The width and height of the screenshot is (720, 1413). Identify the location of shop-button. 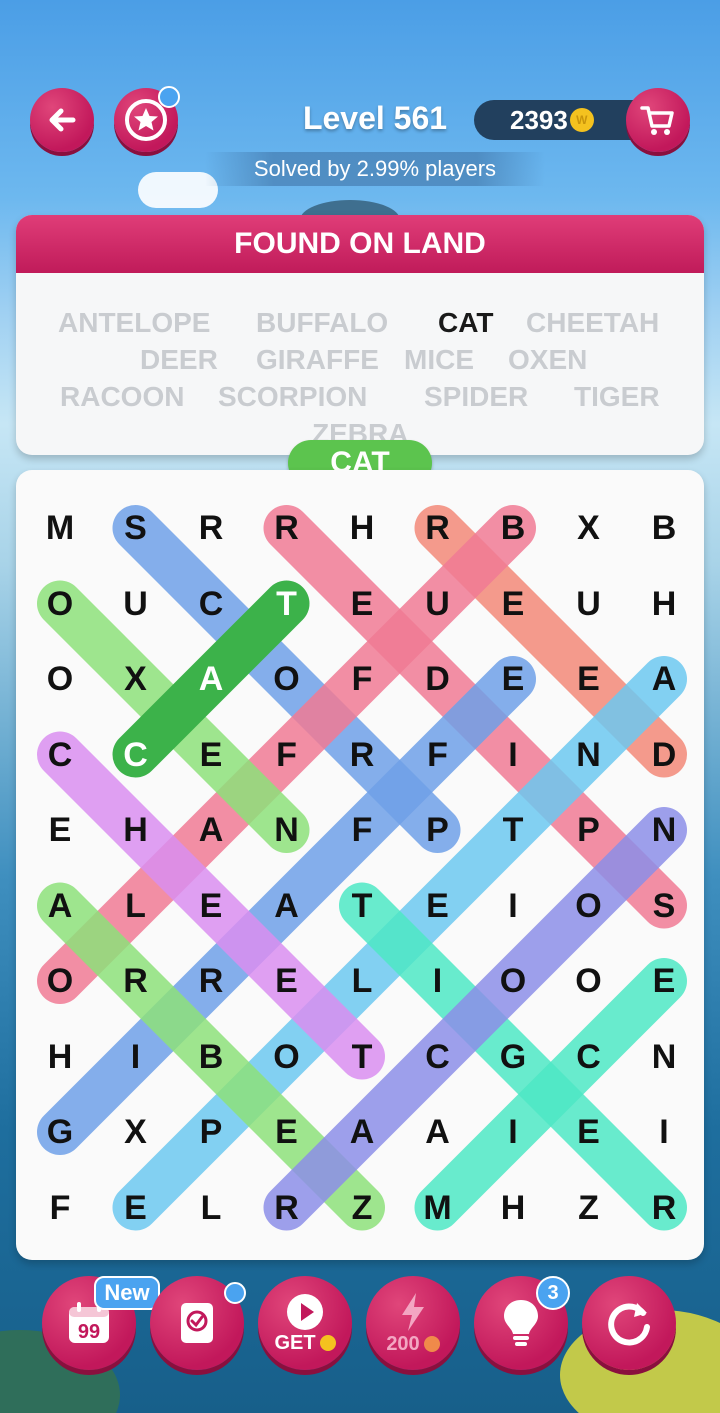
(658, 120).